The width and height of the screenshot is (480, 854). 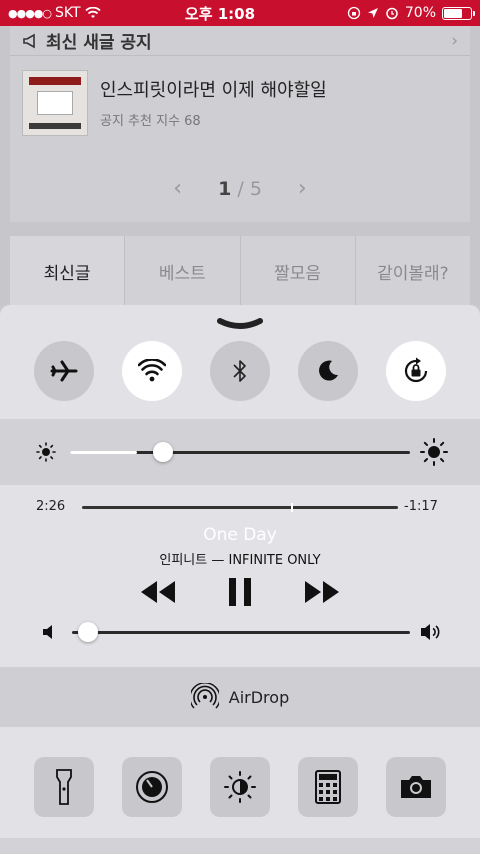 I want to click on airdrop-label: AirDrop, so click(x=259, y=697).